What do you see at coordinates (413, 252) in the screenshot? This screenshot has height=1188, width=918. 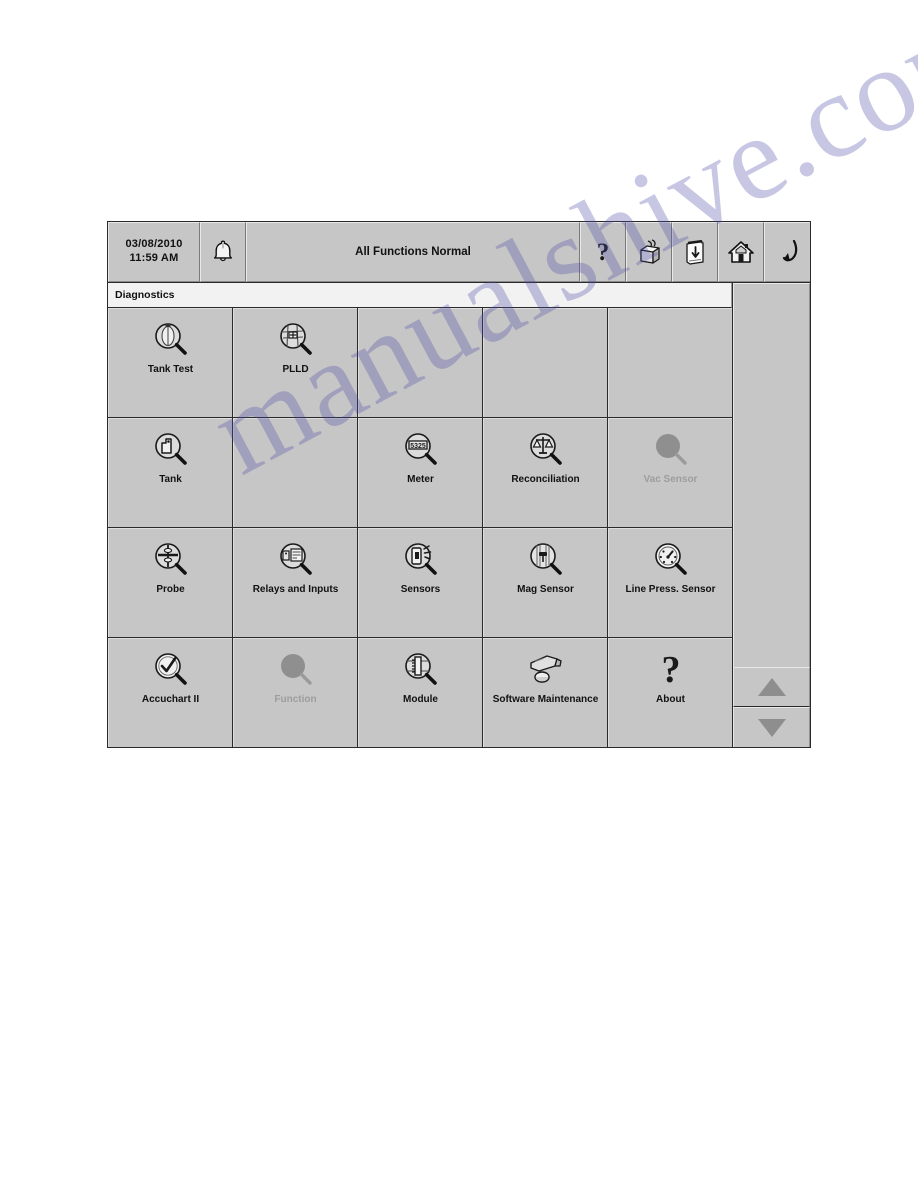 I see `status-message: All Functions Normal` at bounding box center [413, 252].